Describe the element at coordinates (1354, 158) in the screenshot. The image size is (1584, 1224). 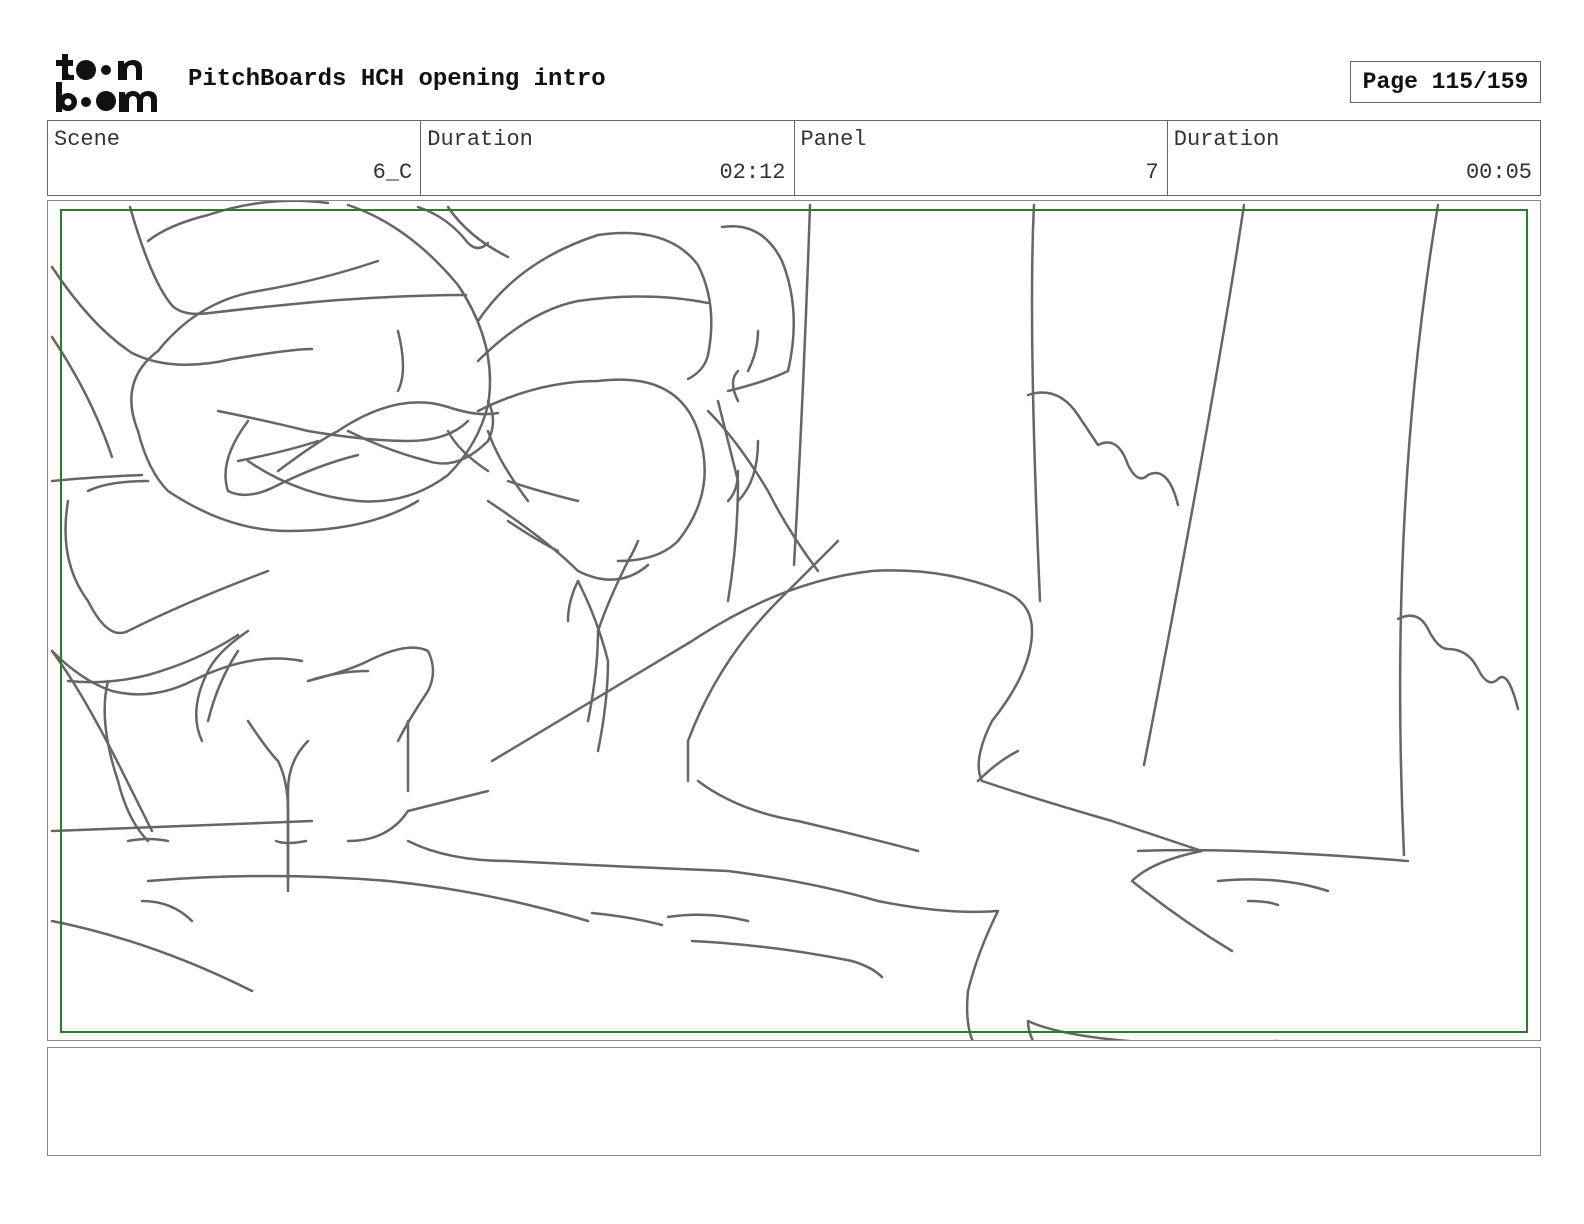
I see `panel-duration-cell: Duration 00:05` at that location.